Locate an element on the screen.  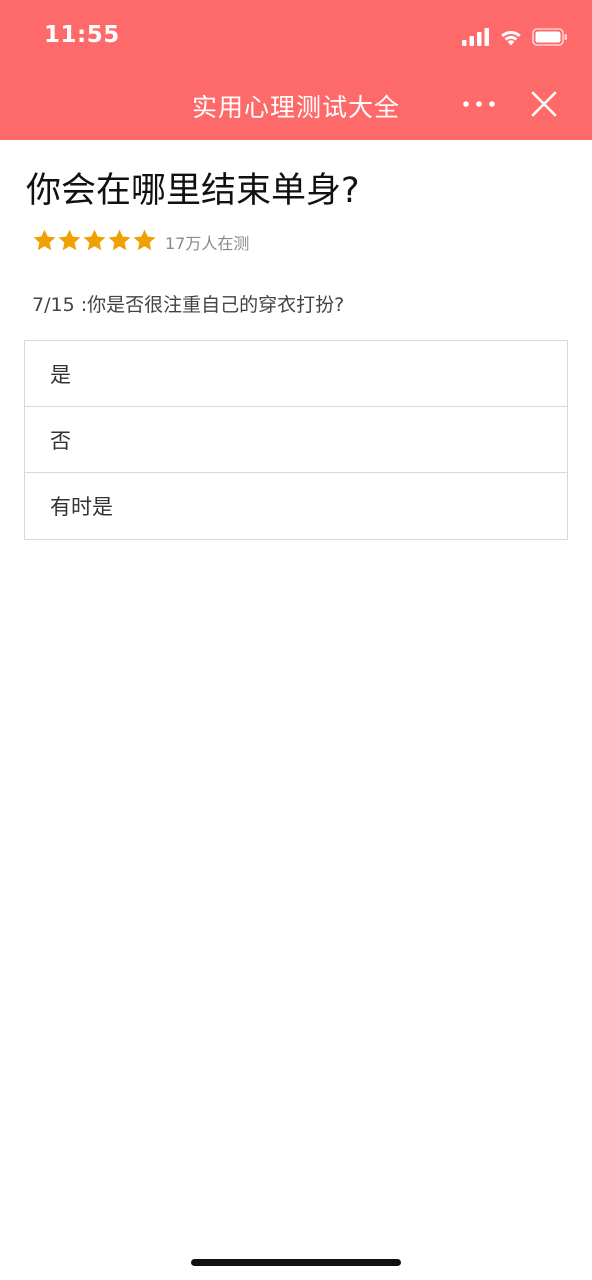
nav-bar: 实用心理测试大全 is located at coordinates (296, 106).